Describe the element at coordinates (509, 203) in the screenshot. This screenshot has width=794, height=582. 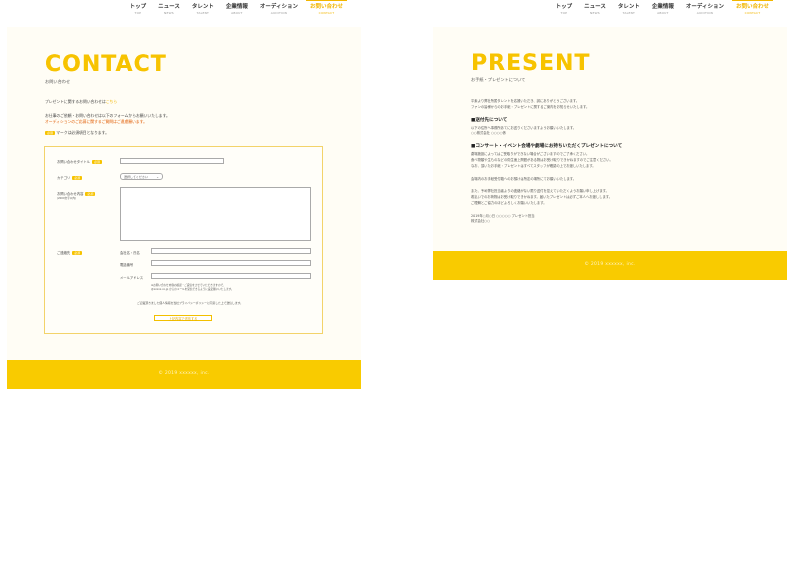
I see `present-text: ご理解とご協力のほどよろしくお願いいたします。` at that location.